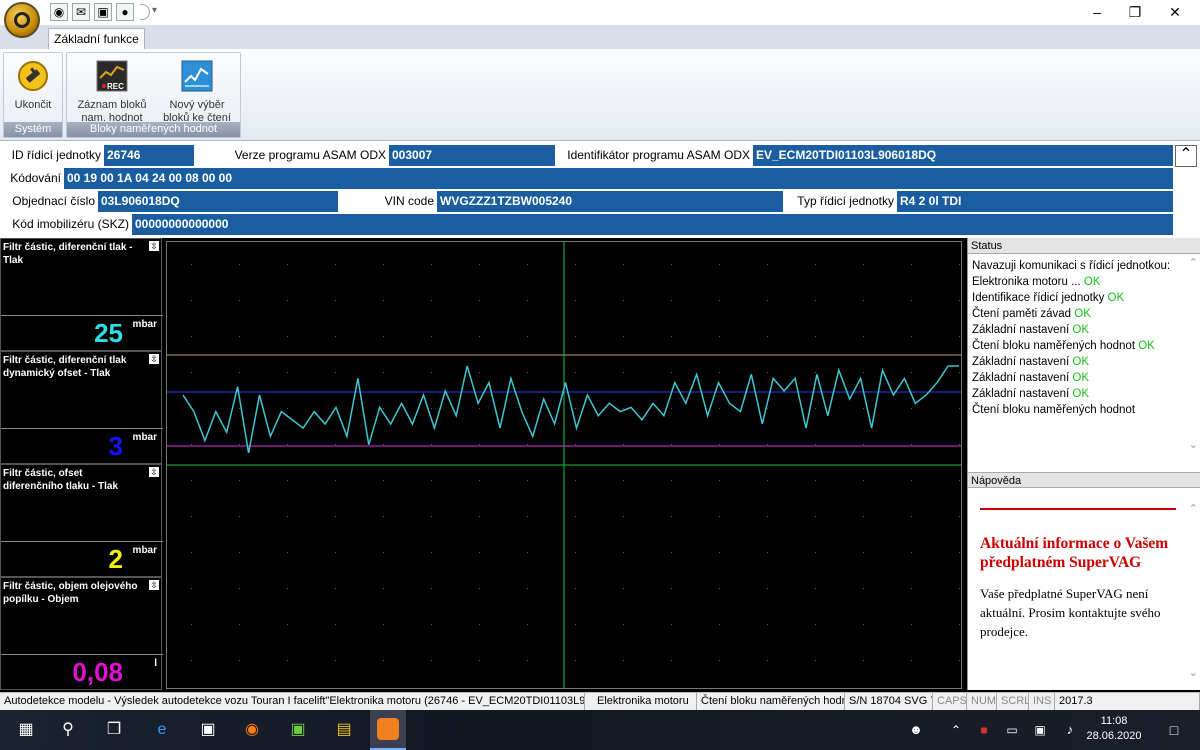 The width and height of the screenshot is (1200, 750). What do you see at coordinates (1175, 12) in the screenshot?
I see `close-icon: ✕` at bounding box center [1175, 12].